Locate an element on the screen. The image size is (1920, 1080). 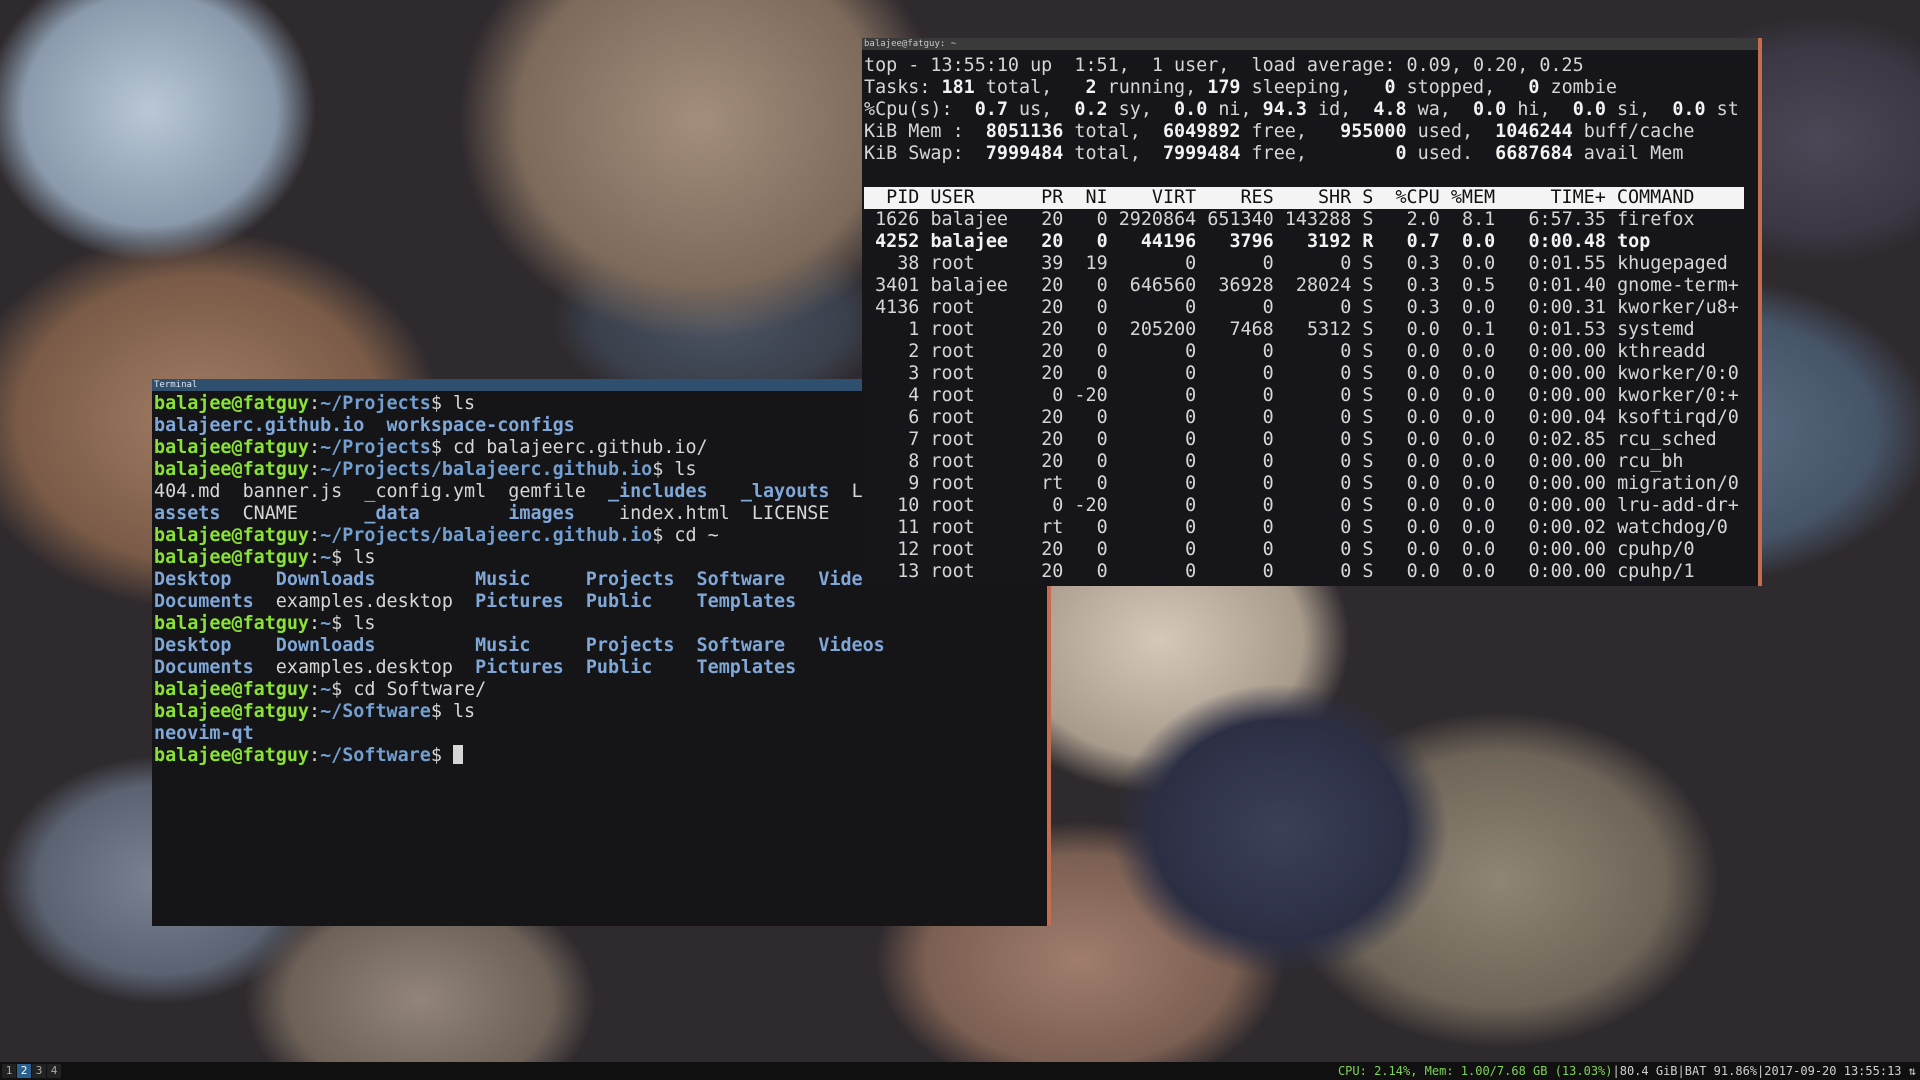
process-virt: 205200 is located at coordinates (1157, 329).